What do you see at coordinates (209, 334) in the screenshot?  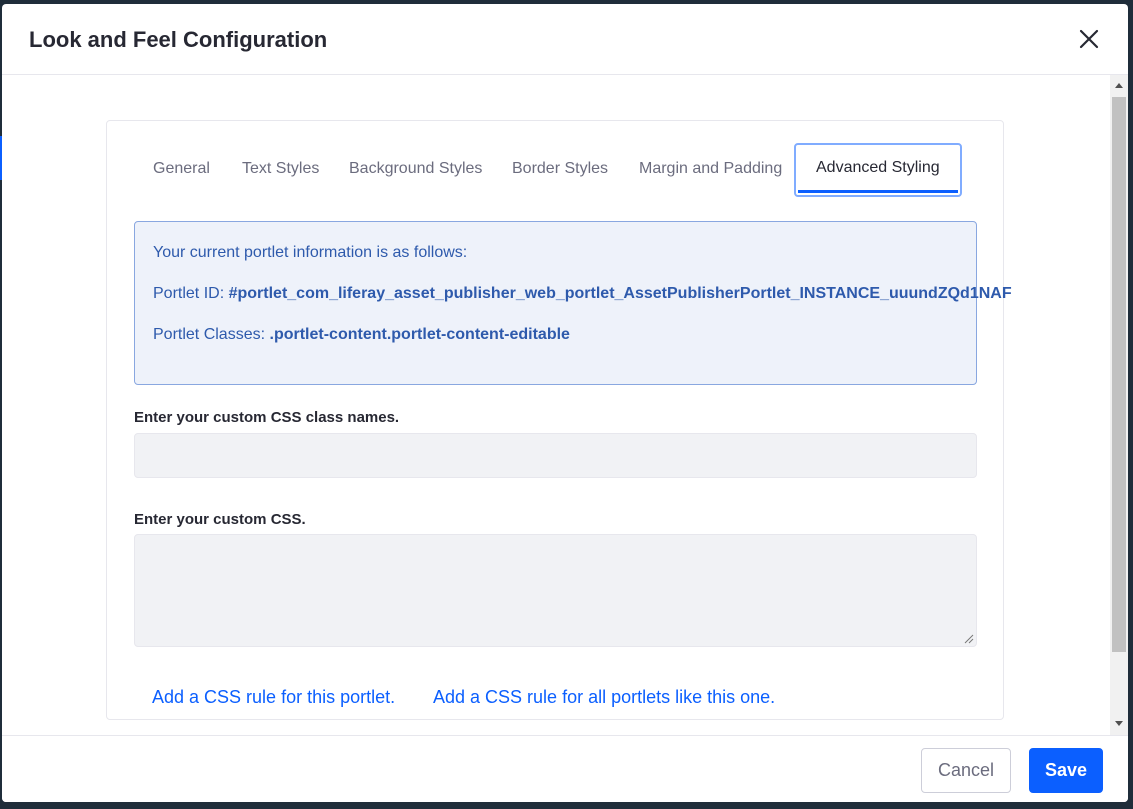 I see `portlet-classes-label: Portlet Classes:` at bounding box center [209, 334].